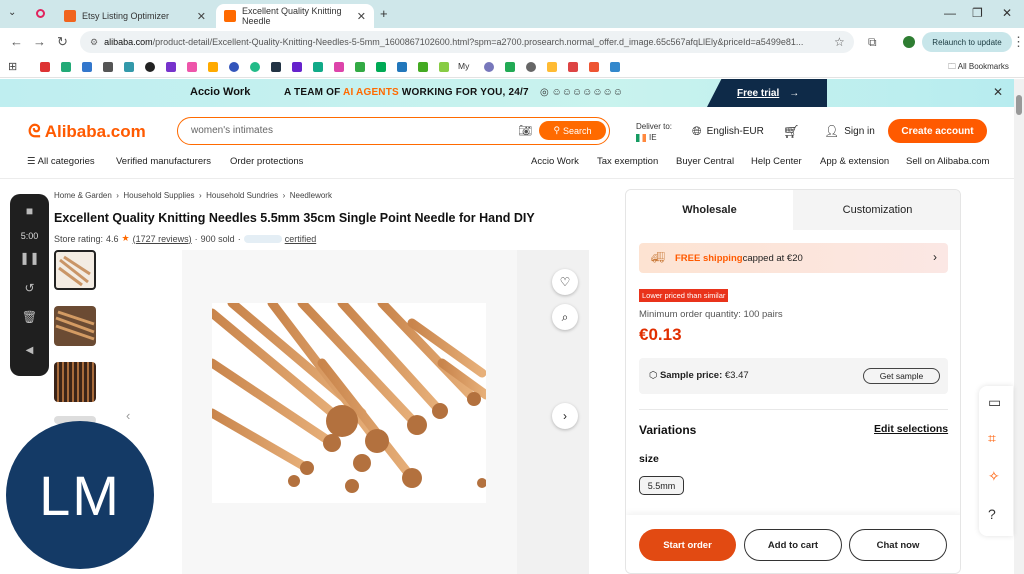 Image resolution: width=1024 pixels, height=574 pixels. I want to click on scrollbar-thumb, so click(1019, 105).